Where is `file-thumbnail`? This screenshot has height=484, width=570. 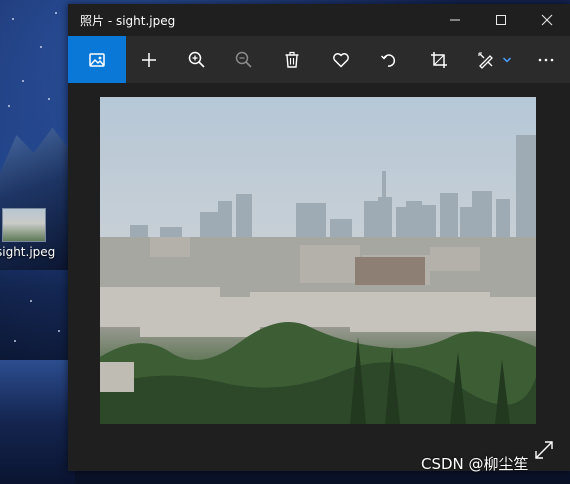
file-thumbnail is located at coordinates (24, 225).